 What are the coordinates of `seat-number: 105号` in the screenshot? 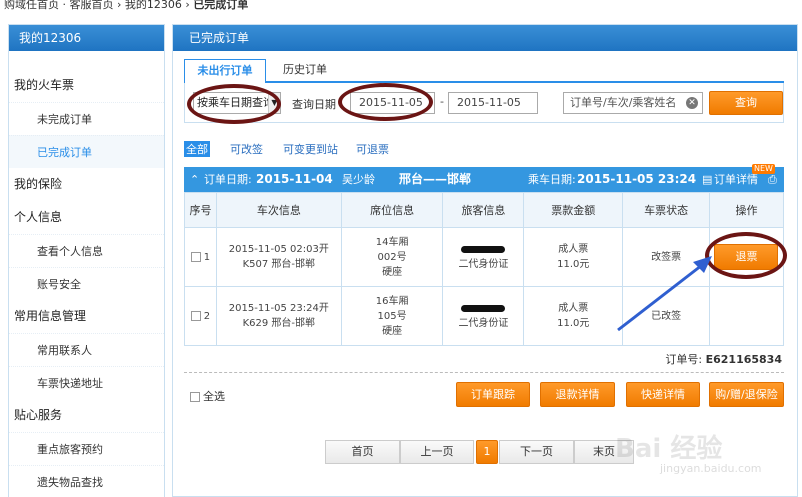 It's located at (392, 316).